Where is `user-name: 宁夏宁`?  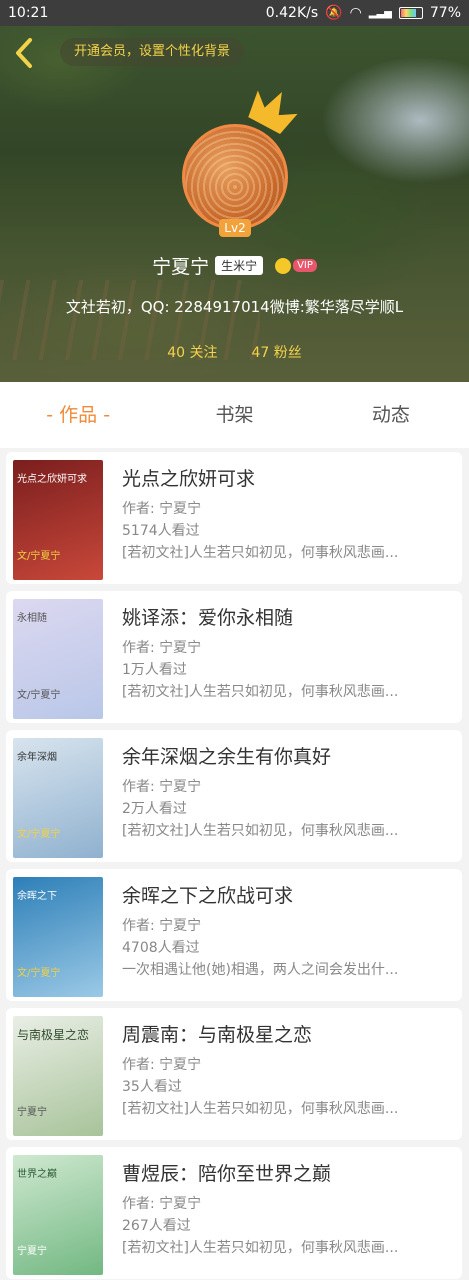
user-name: 宁夏宁 is located at coordinates (181, 267).